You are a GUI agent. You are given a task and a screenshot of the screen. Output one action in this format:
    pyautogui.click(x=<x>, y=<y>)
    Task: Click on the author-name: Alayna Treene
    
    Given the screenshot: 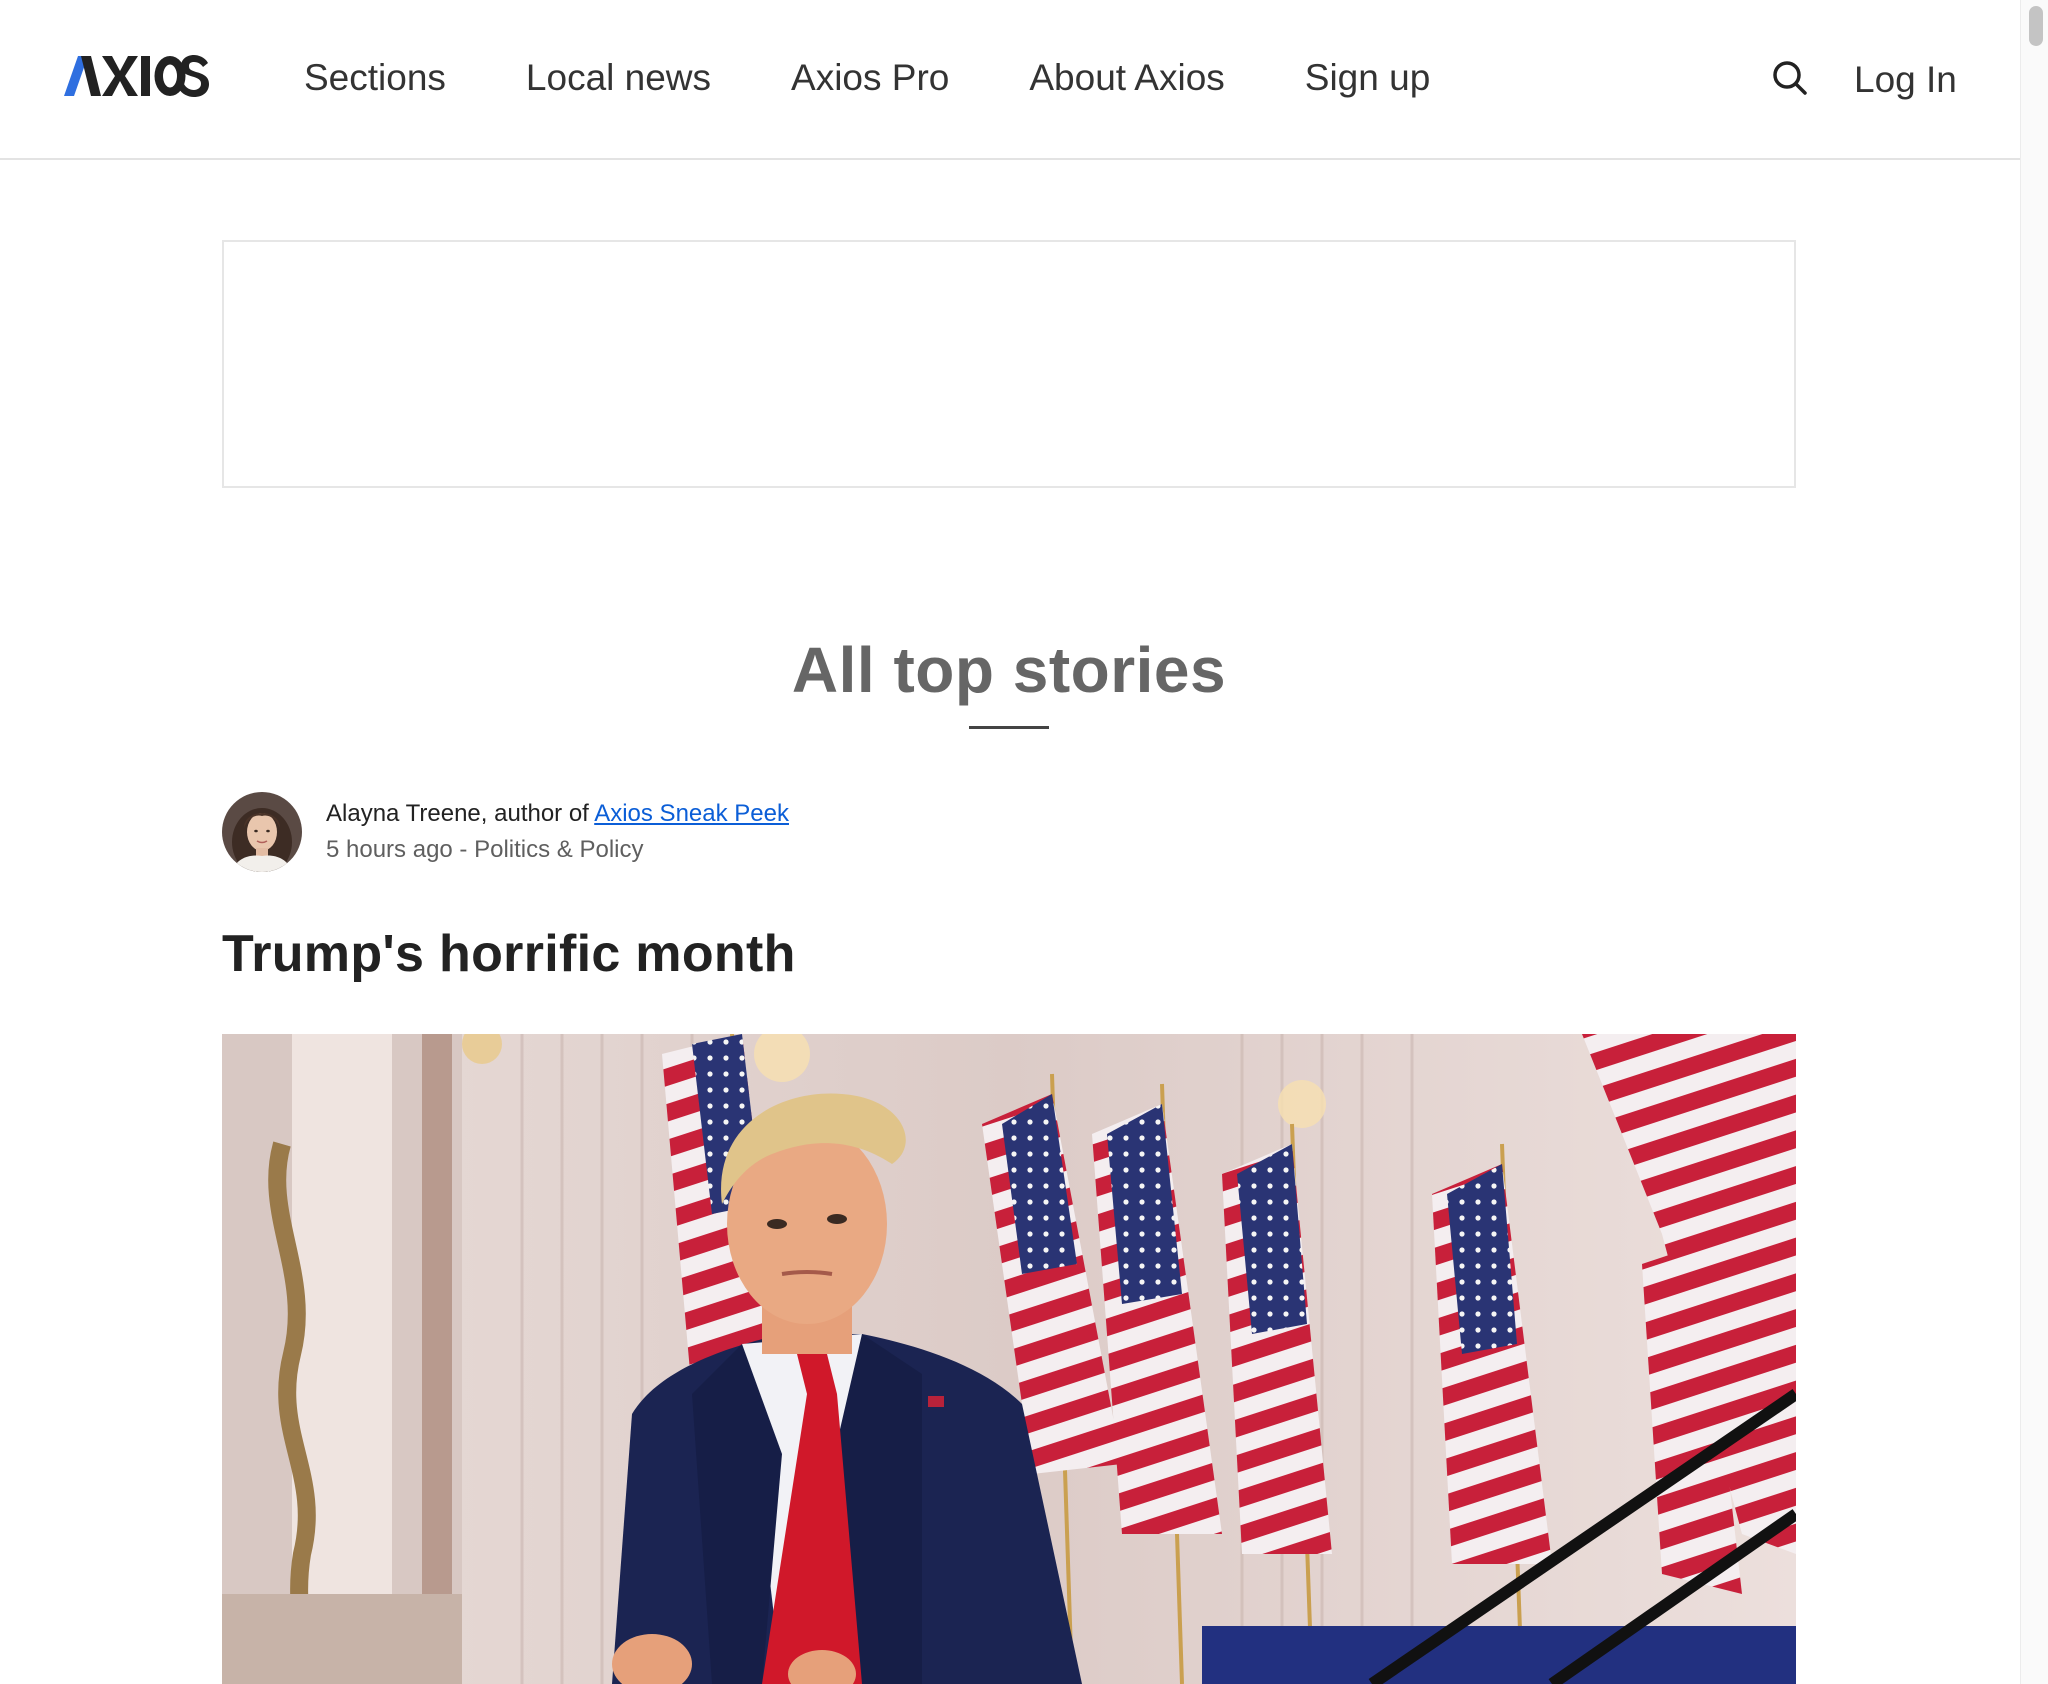 What is the action you would take?
    pyautogui.click(x=403, y=813)
    